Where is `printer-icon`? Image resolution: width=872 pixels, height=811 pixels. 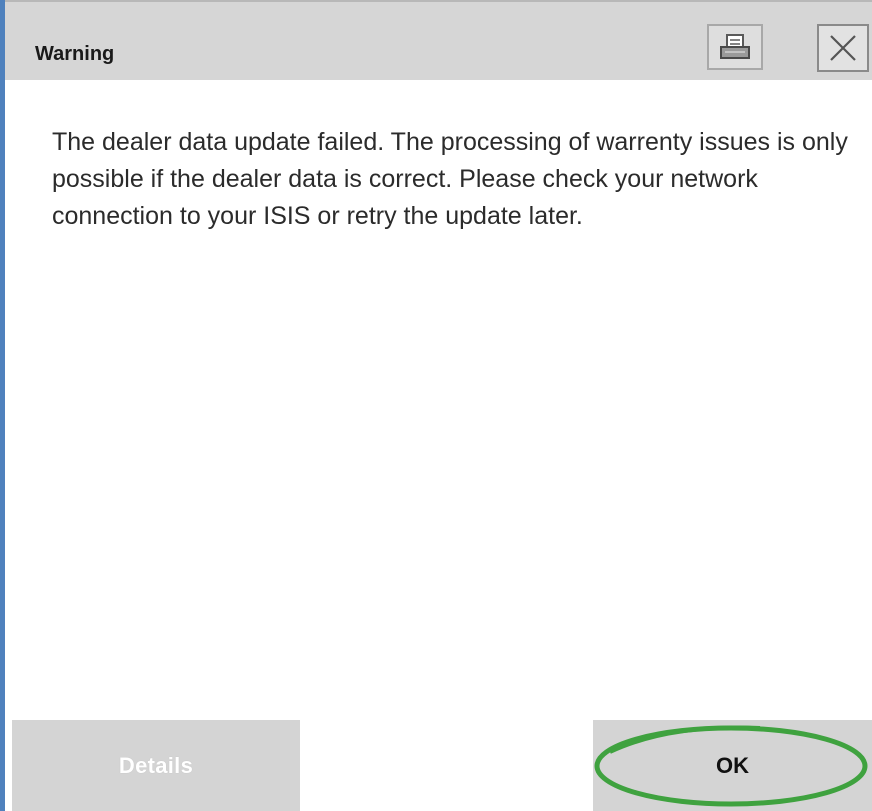 printer-icon is located at coordinates (735, 46).